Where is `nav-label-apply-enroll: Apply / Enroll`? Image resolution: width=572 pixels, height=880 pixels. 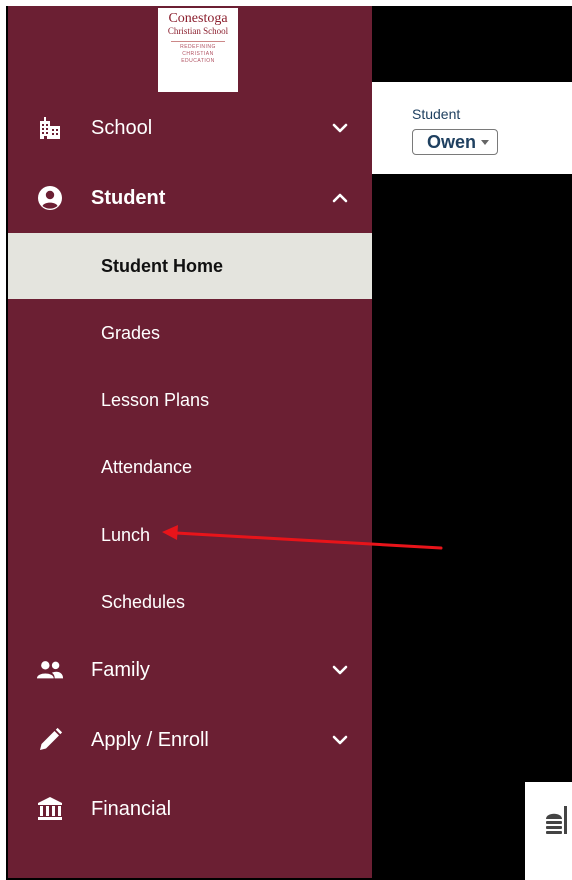
nav-label-apply-enroll: Apply / Enroll is located at coordinates (150, 739).